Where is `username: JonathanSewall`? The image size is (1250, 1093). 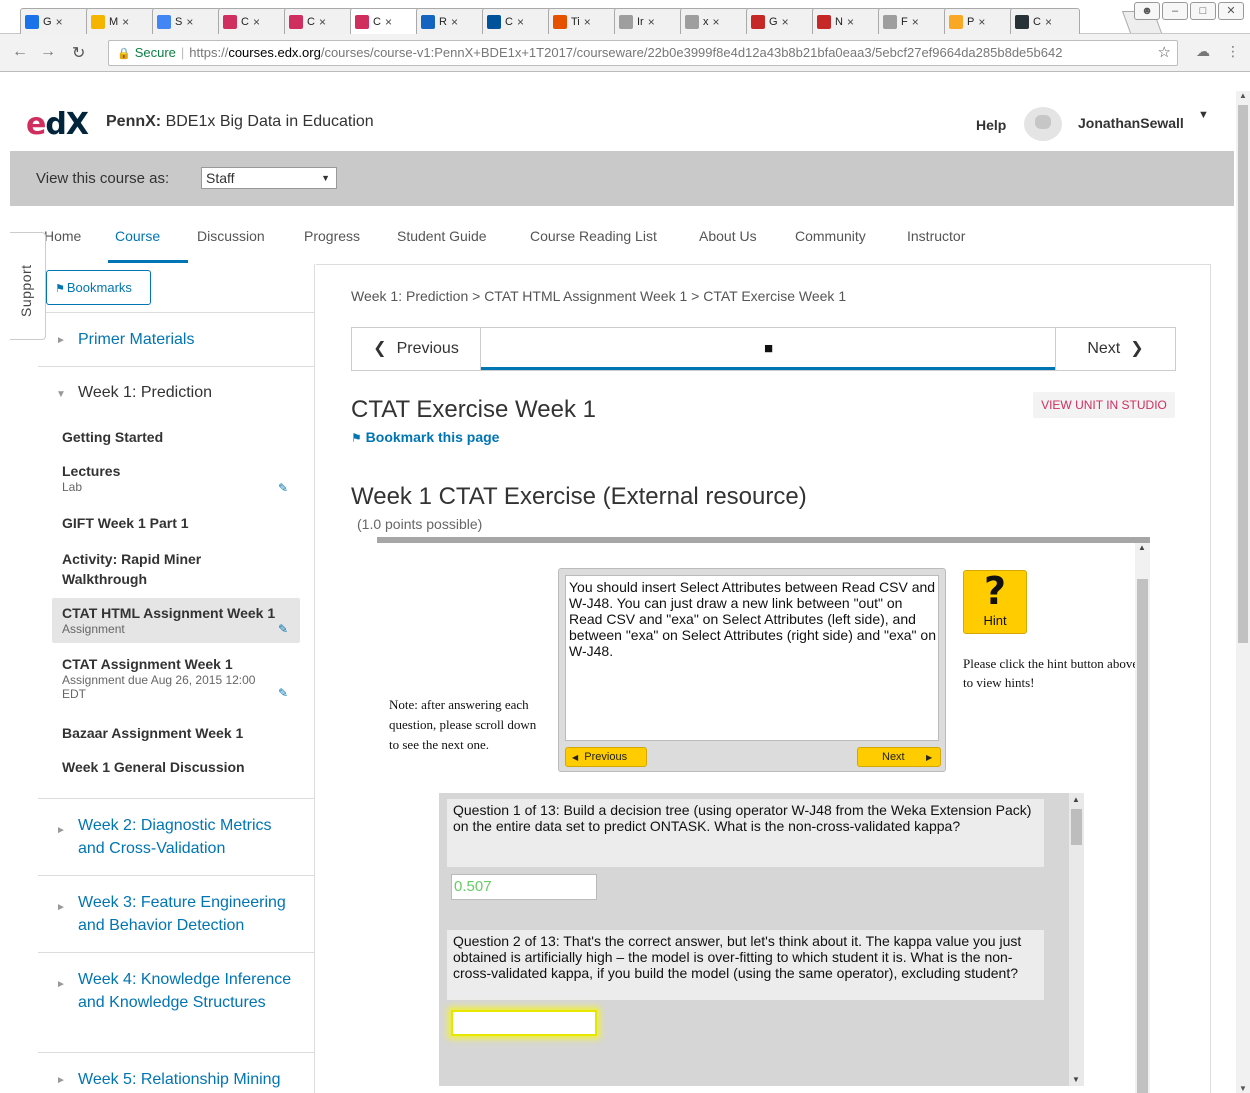 username: JonathanSewall is located at coordinates (1131, 123).